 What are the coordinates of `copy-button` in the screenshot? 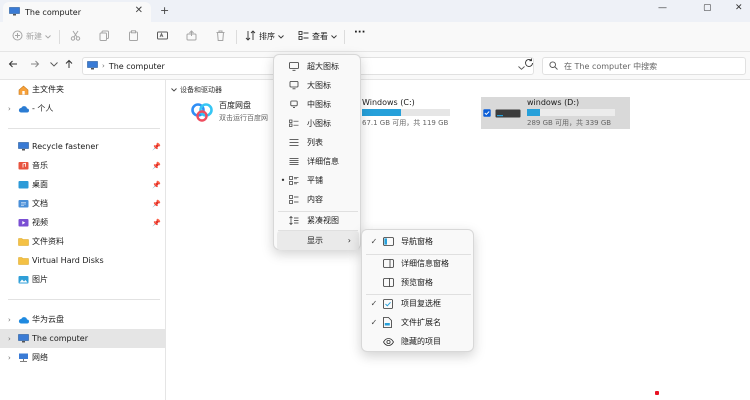 It's located at (104, 36).